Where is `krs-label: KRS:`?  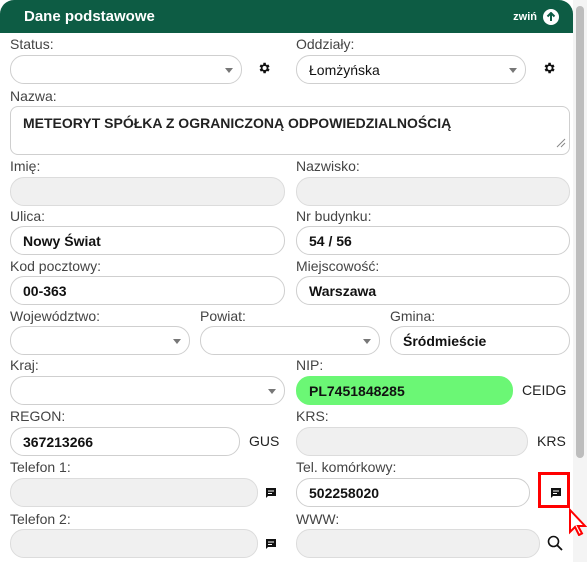
krs-label: KRS: is located at coordinates (312, 416).